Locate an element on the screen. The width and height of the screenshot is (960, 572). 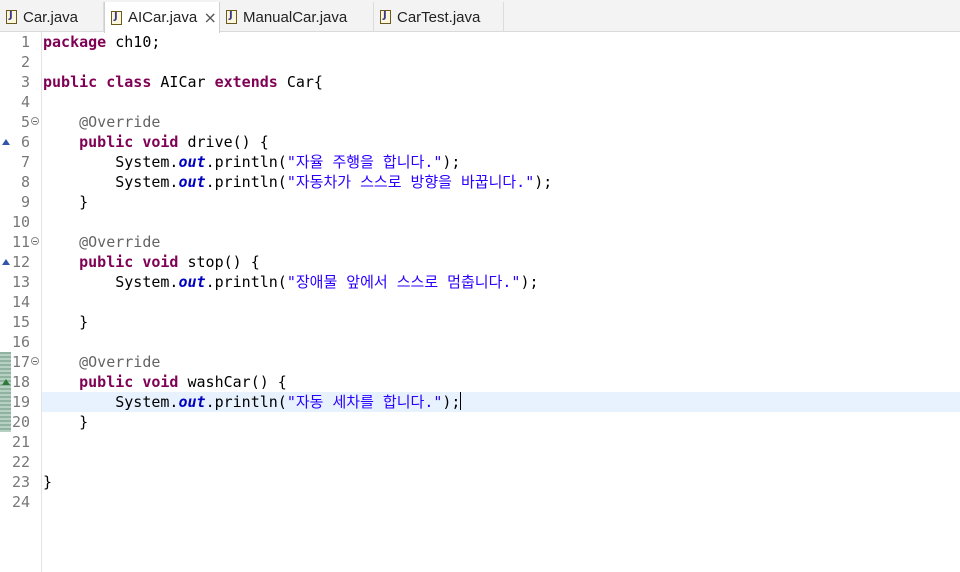
line-number: 11 is located at coordinates (20, 242).